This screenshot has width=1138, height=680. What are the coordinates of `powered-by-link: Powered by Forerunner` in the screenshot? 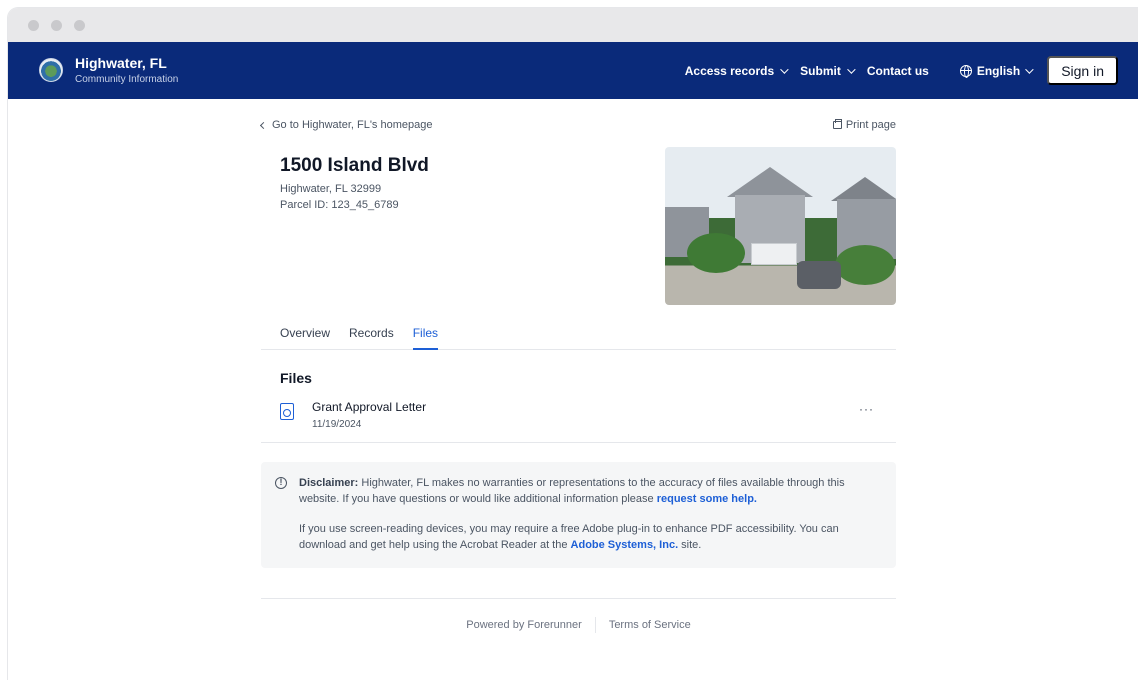 It's located at (524, 626).